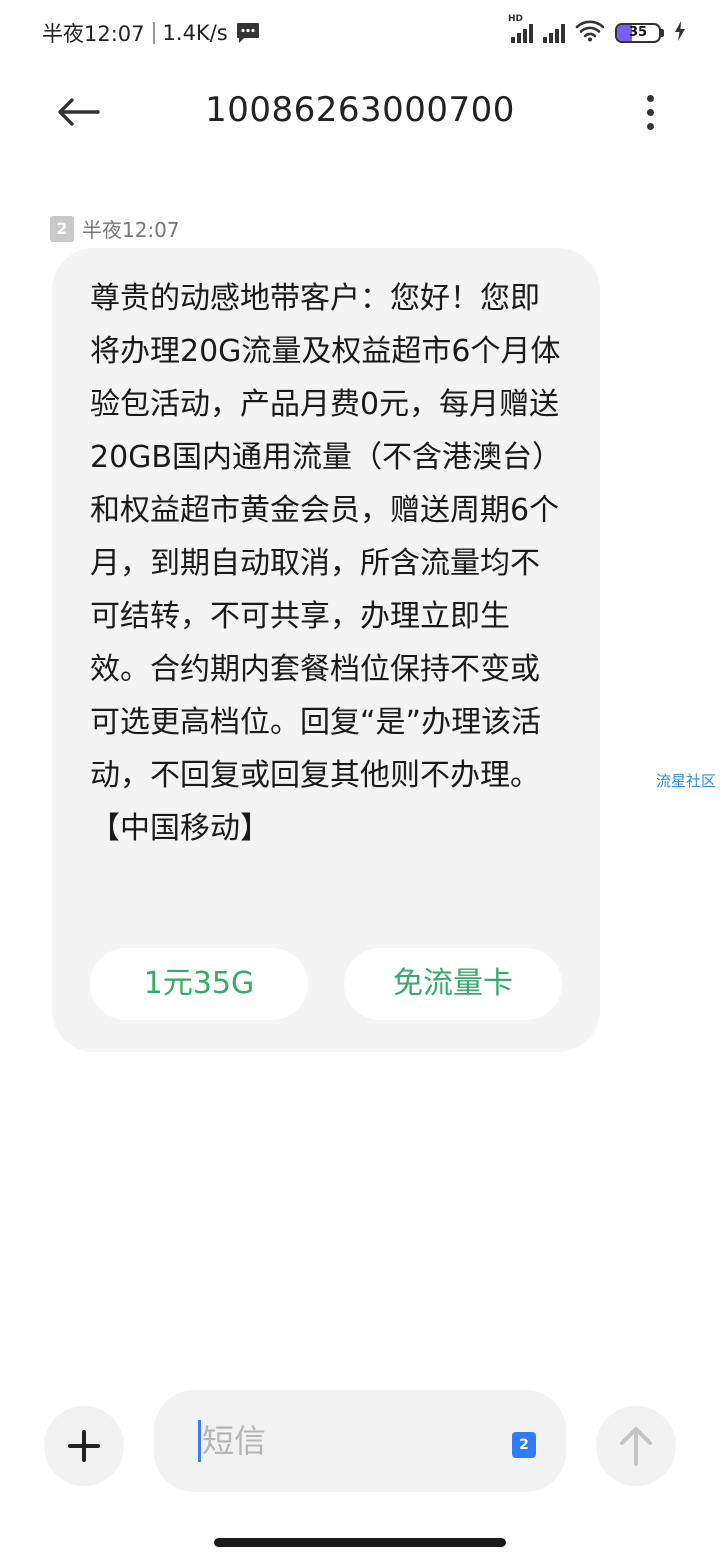 The height and width of the screenshot is (1560, 720). I want to click on conversation-header: 10086263000700, so click(360, 112).